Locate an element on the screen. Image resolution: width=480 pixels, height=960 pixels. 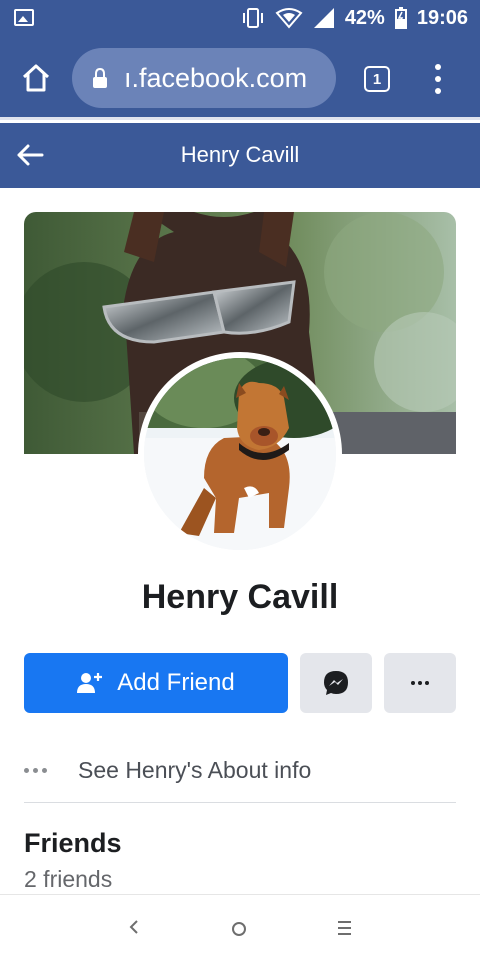
back-icon is located at coordinates (134, 927).